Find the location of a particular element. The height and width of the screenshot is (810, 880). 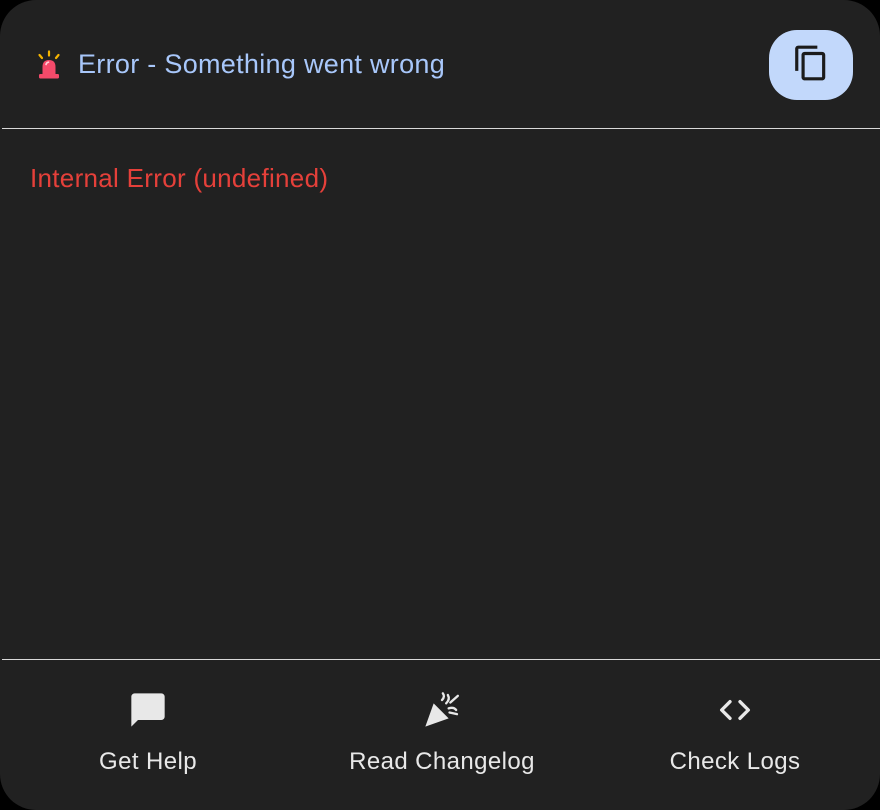

code-brackets-icon is located at coordinates (735, 710).